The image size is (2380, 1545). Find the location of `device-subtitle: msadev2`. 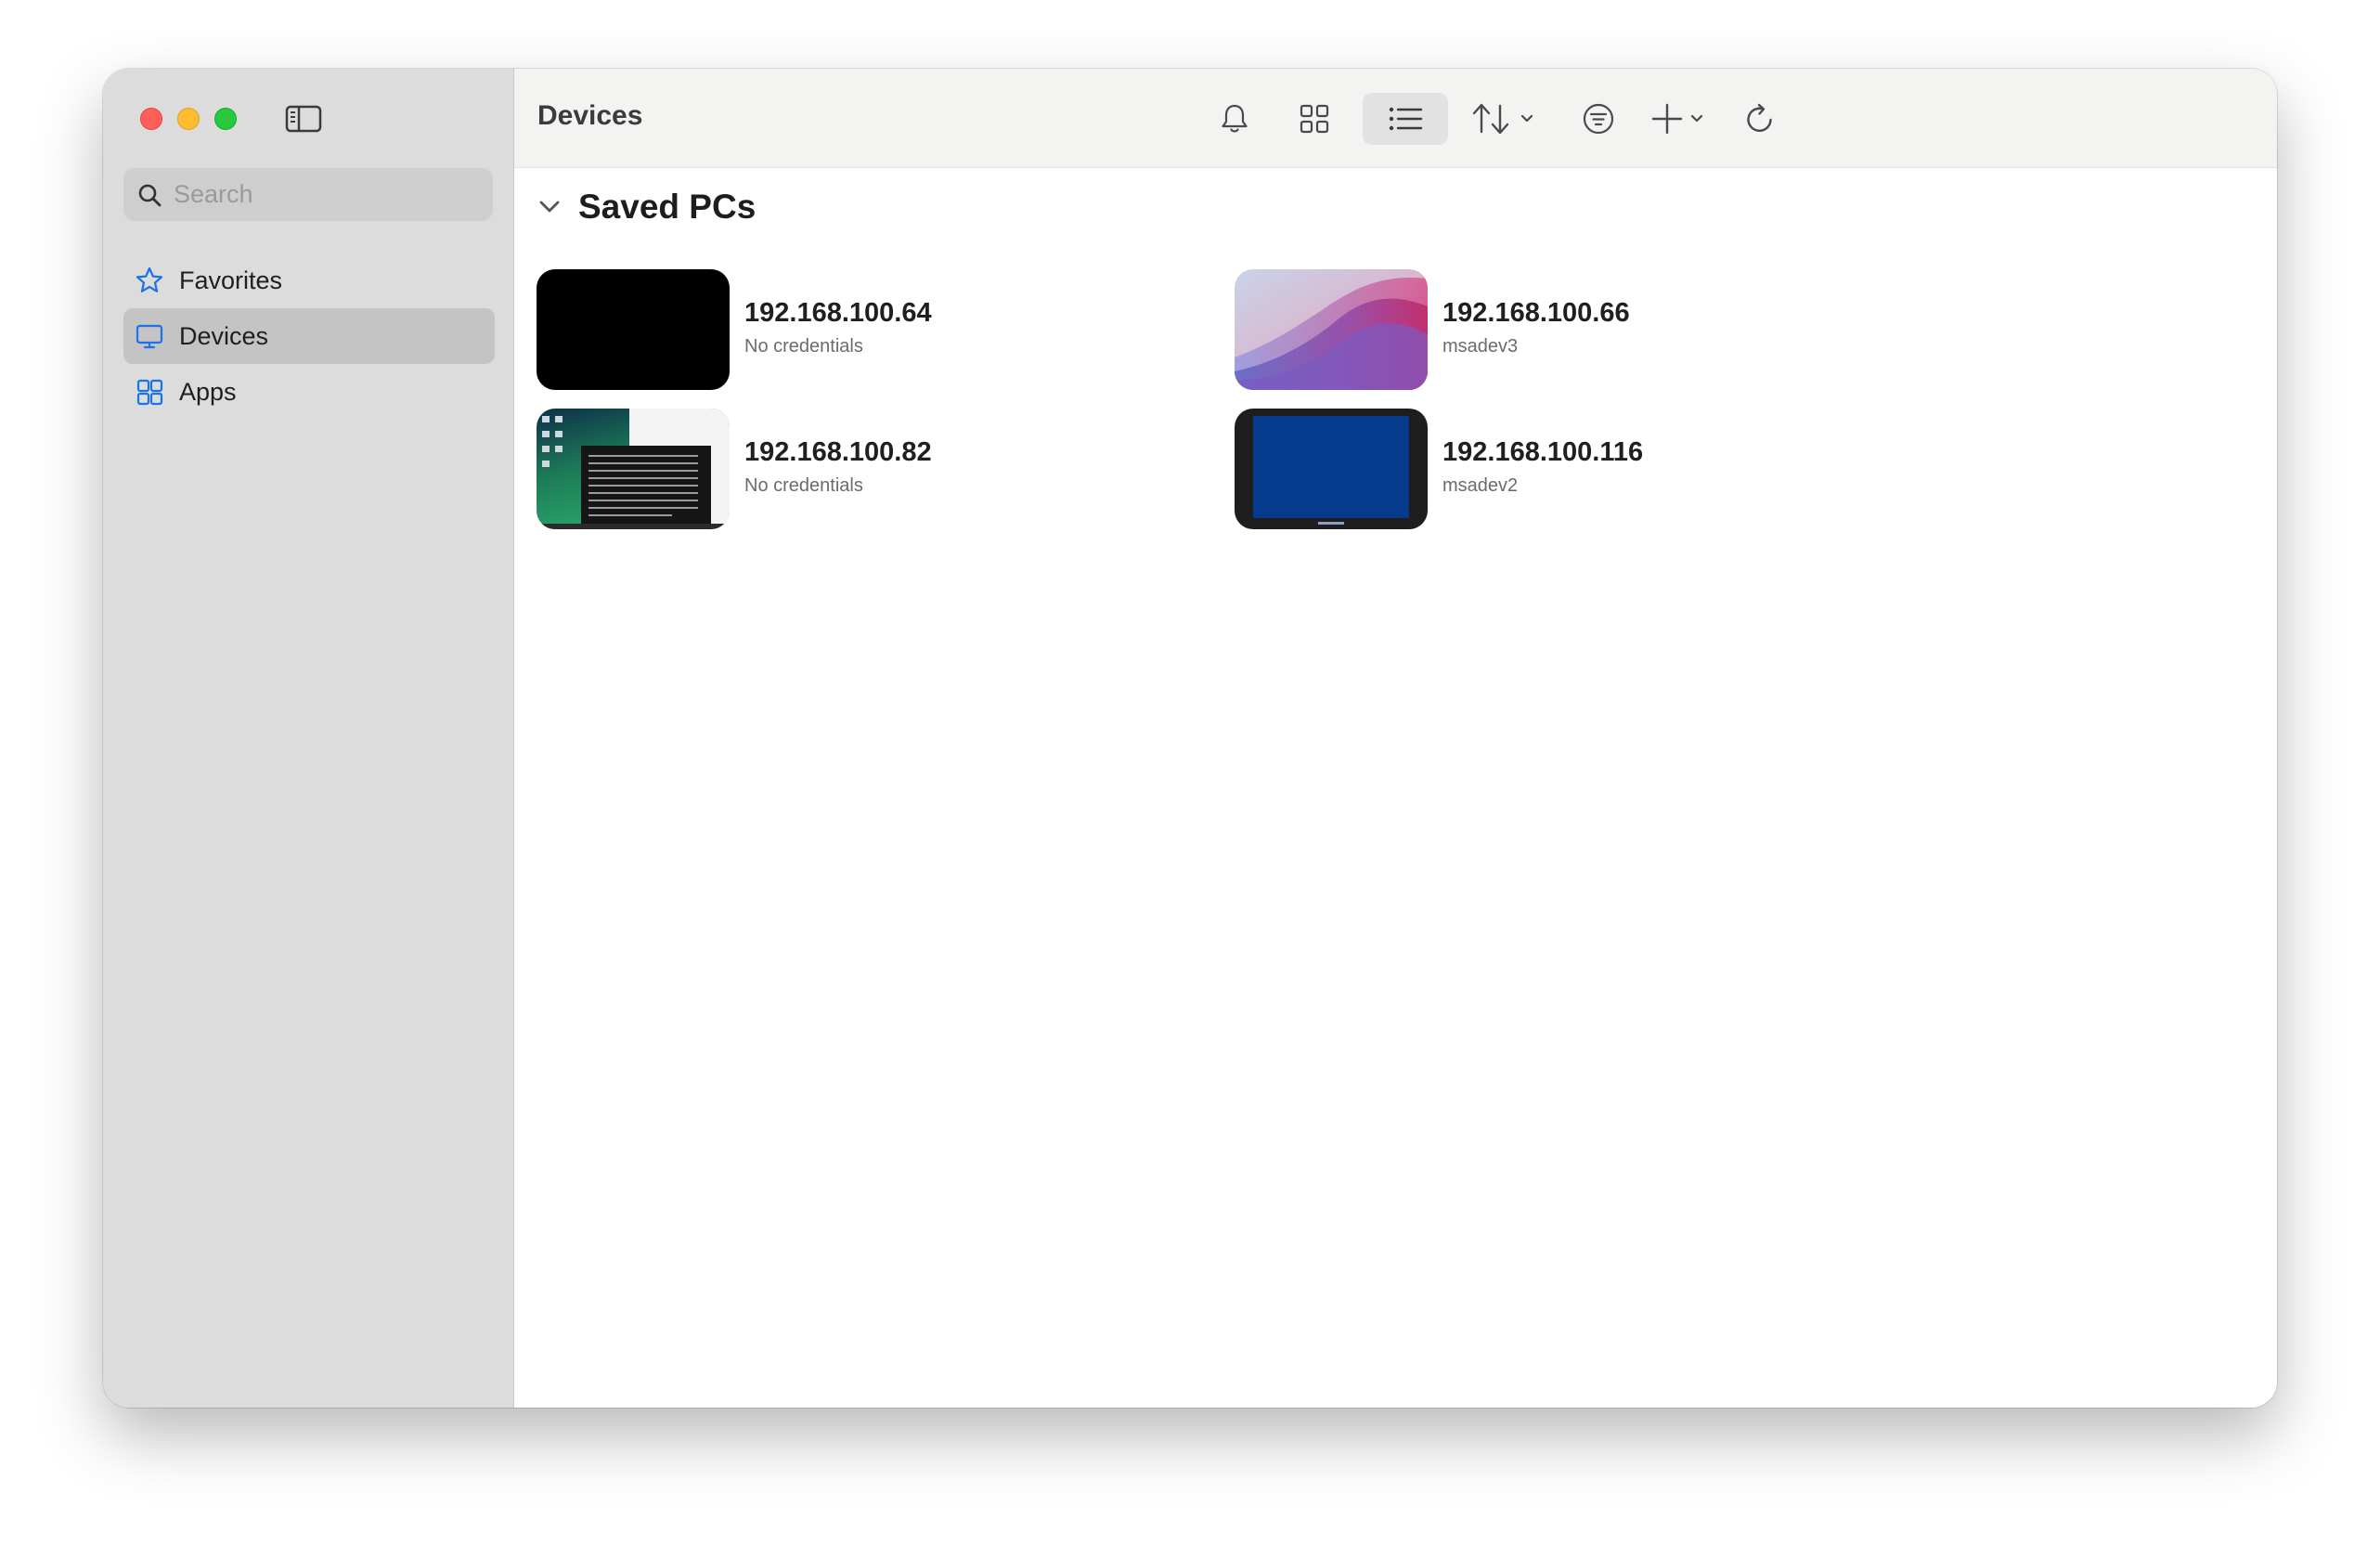

device-subtitle: msadev2 is located at coordinates (1480, 485).